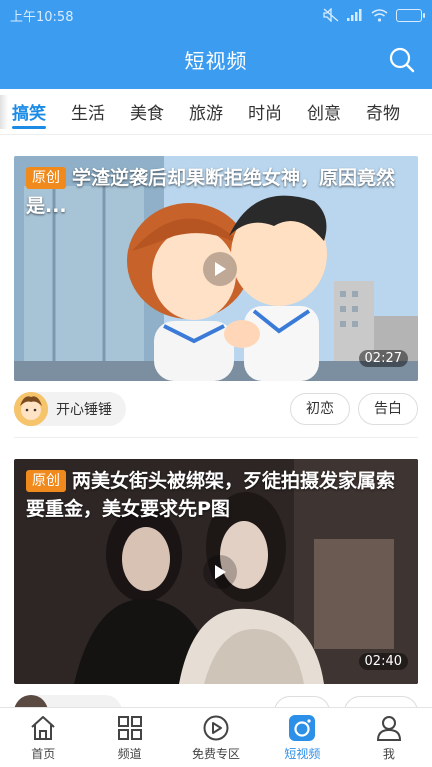  What do you see at coordinates (216, 15) in the screenshot?
I see `status-bar: 上午10:58` at bounding box center [216, 15].